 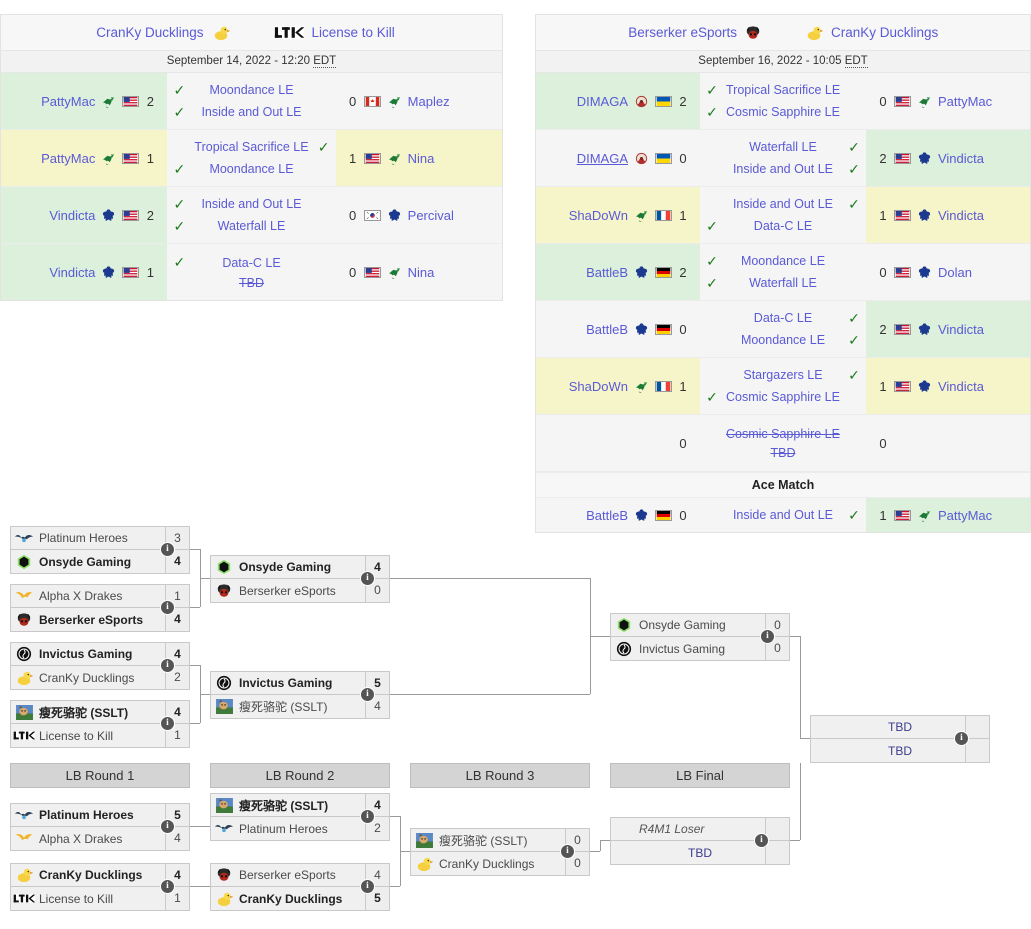 I want to click on maps-column: ✓ Data-C LE TBD, so click(x=251, y=272).